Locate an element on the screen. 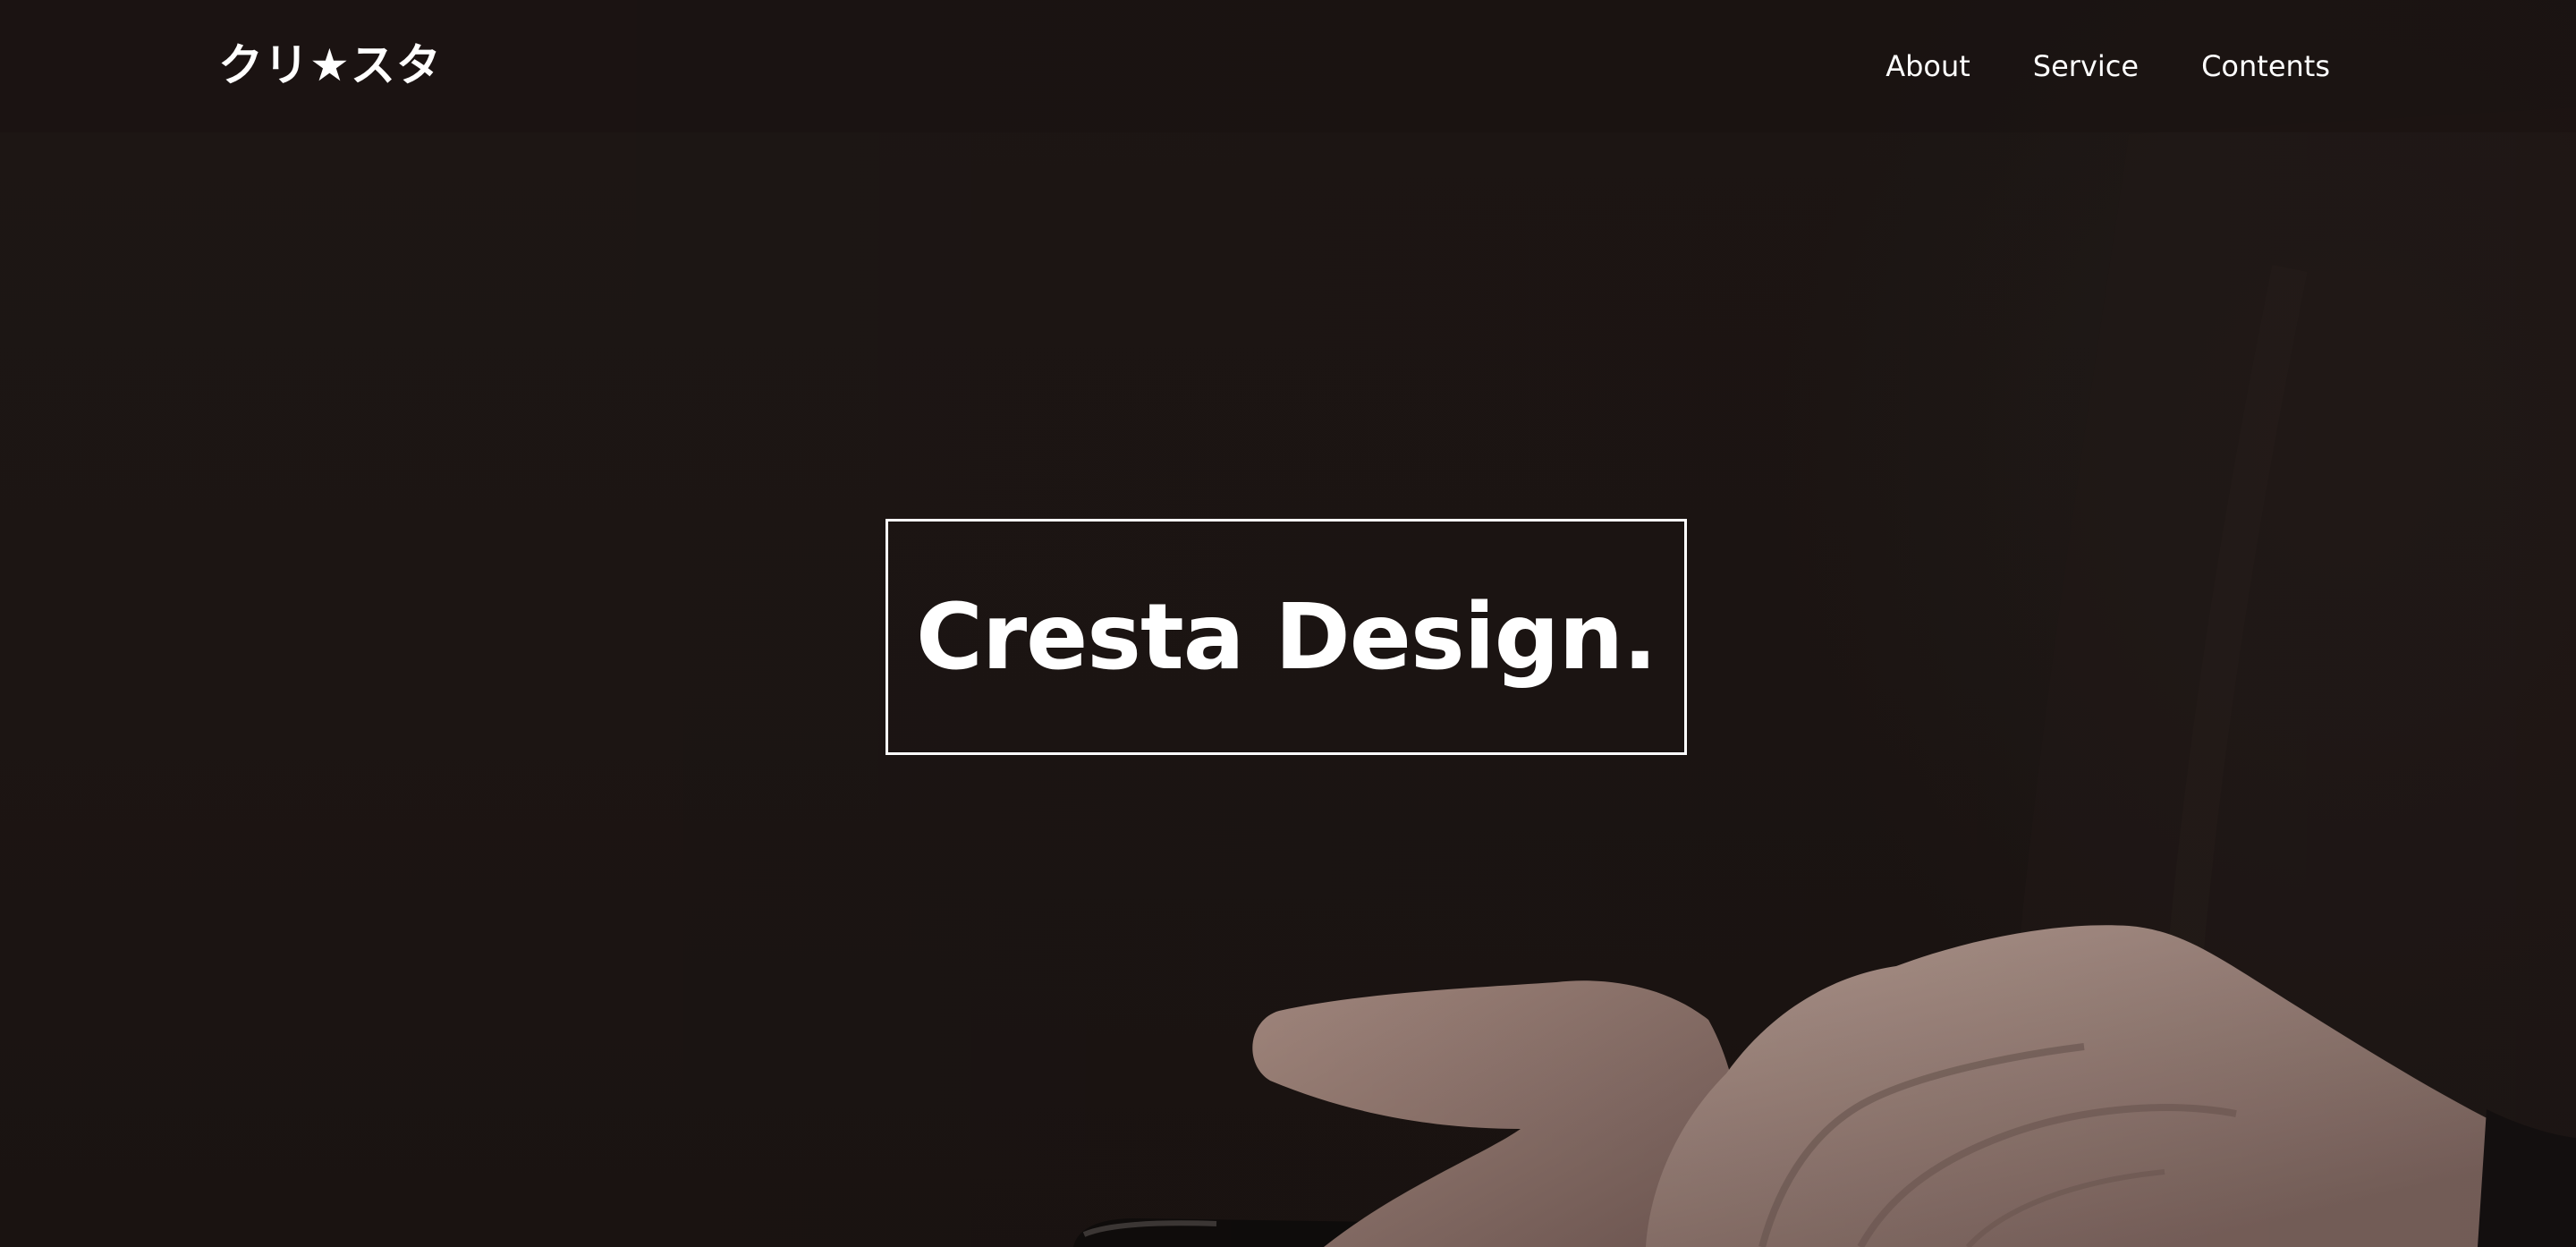 This screenshot has height=1247, width=2576. nav-item-contents: Contents is located at coordinates (2265, 66).